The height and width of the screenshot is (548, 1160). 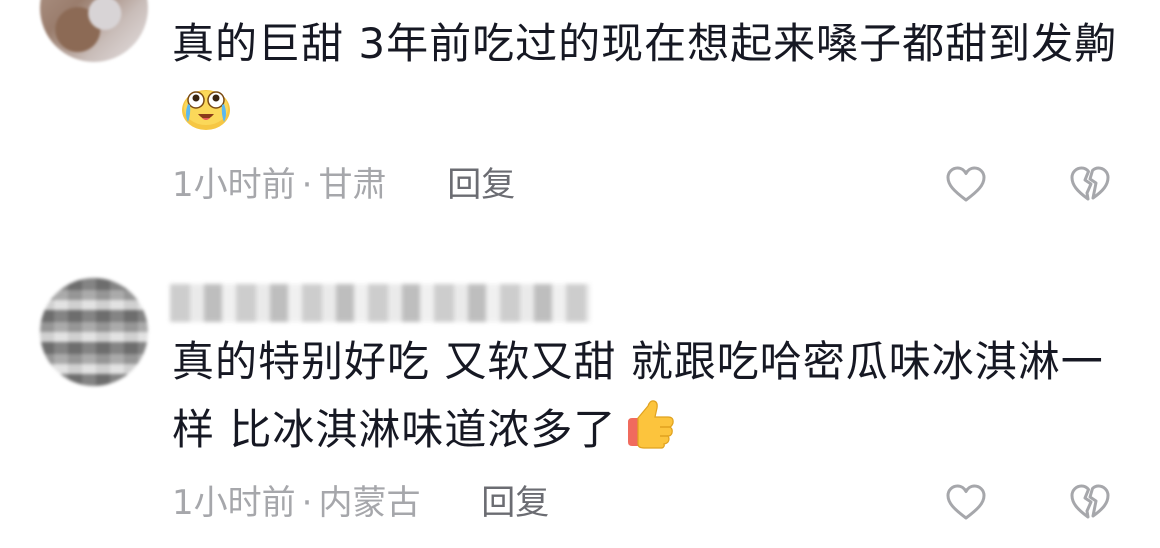 What do you see at coordinates (352, 185) in the screenshot?
I see `comment-location: 甘肃` at bounding box center [352, 185].